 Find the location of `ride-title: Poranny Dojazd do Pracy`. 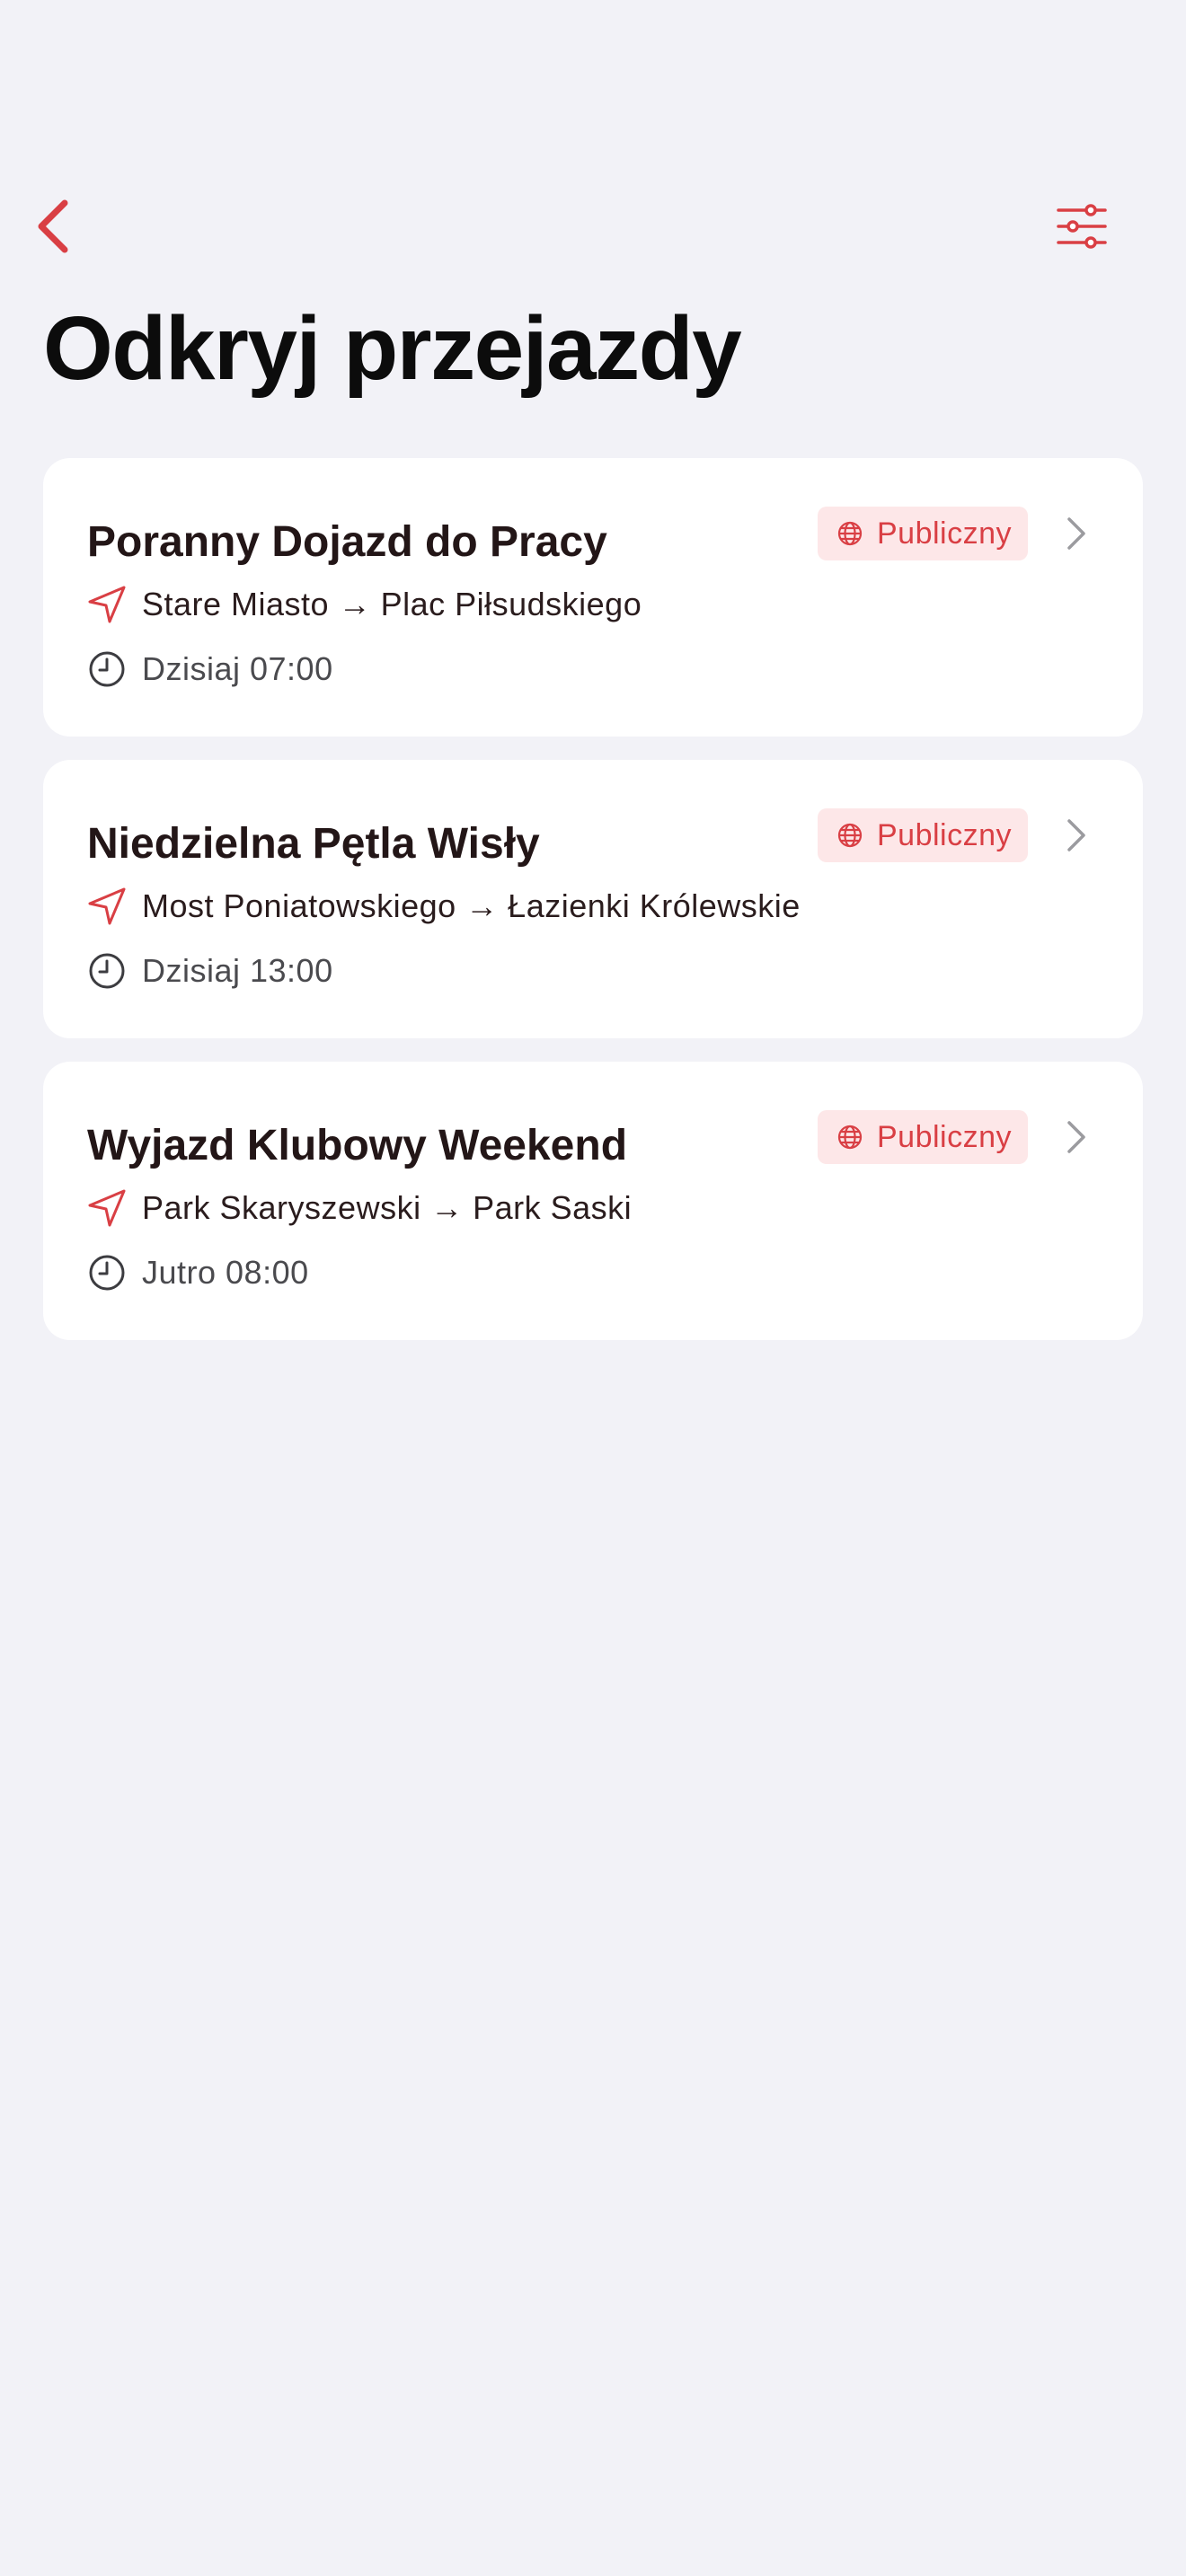

ride-title: Poranny Dojazd do Pracy is located at coordinates (347, 542).